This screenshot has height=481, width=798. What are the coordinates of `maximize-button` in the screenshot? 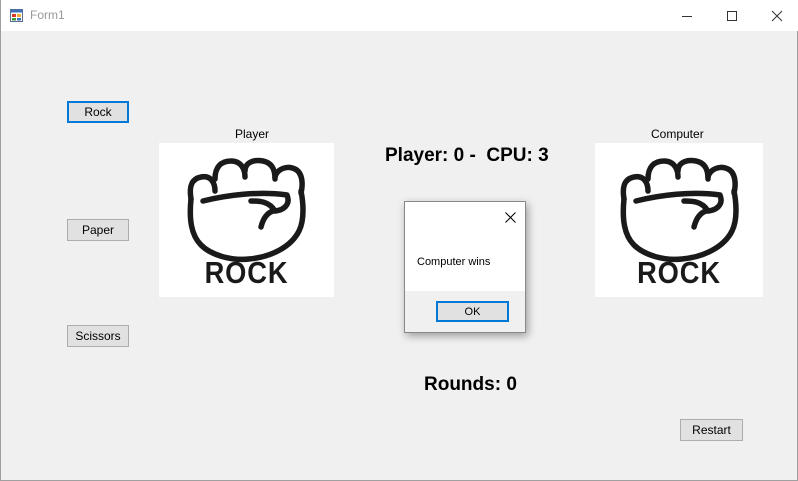 It's located at (732, 15).